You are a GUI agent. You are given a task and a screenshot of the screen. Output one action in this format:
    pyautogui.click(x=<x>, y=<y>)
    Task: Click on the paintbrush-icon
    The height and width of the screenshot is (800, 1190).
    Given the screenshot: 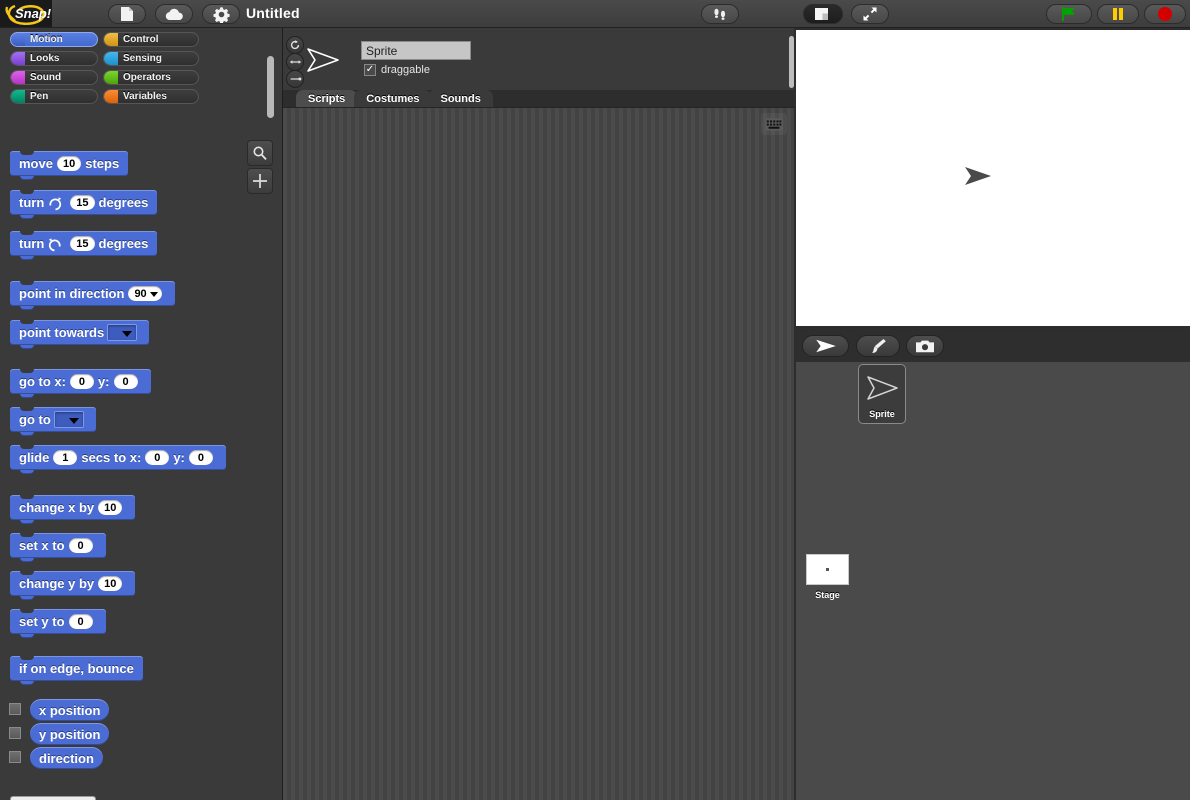 What is the action you would take?
    pyautogui.click(x=879, y=346)
    